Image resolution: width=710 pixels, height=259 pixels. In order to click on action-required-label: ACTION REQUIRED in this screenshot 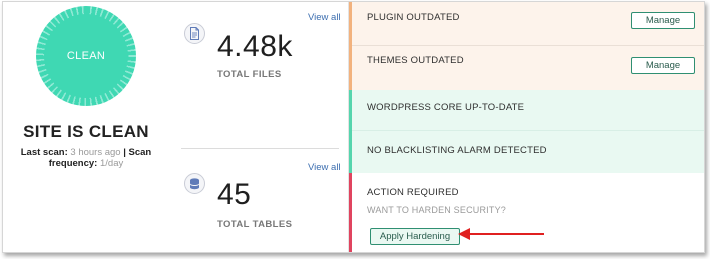, I will do `click(413, 192)`.